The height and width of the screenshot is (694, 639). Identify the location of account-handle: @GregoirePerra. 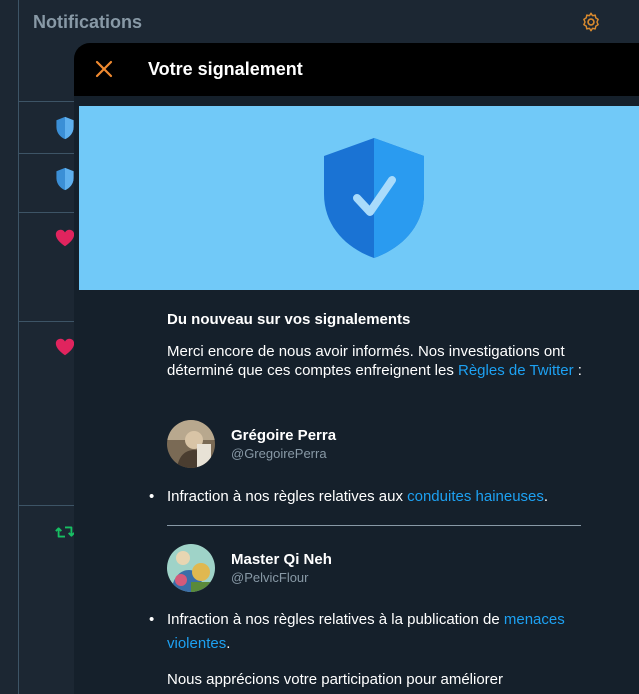
(279, 453).